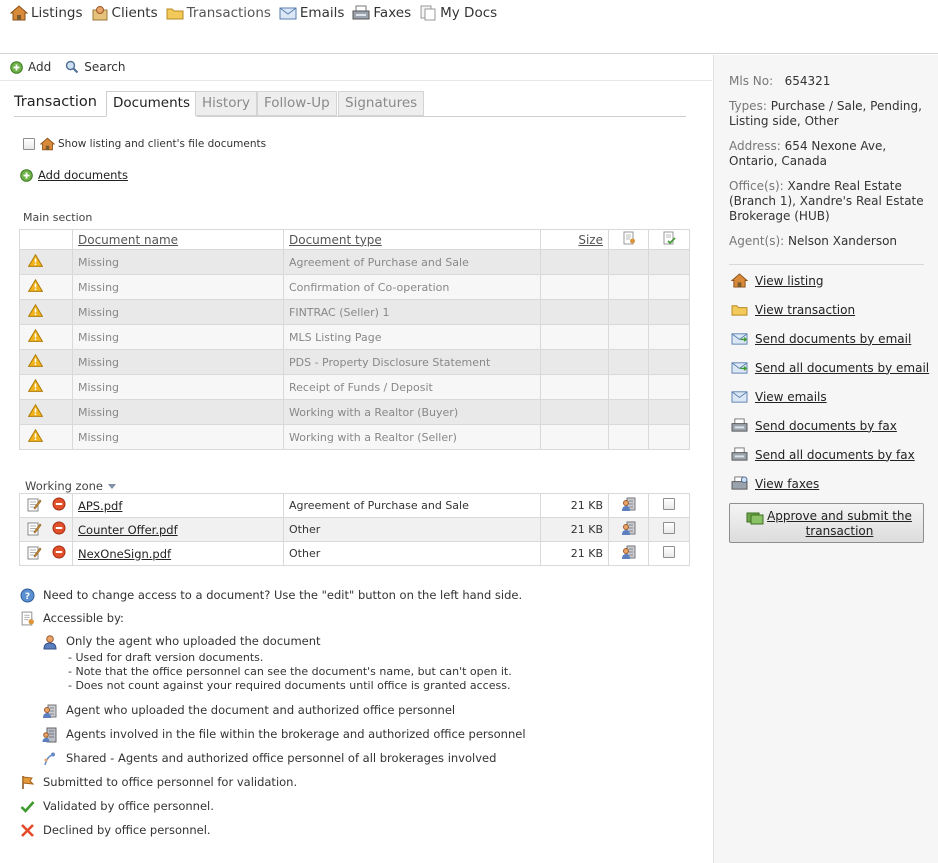  Describe the element at coordinates (755, 146) in the screenshot. I see `address-label: Address:` at that location.